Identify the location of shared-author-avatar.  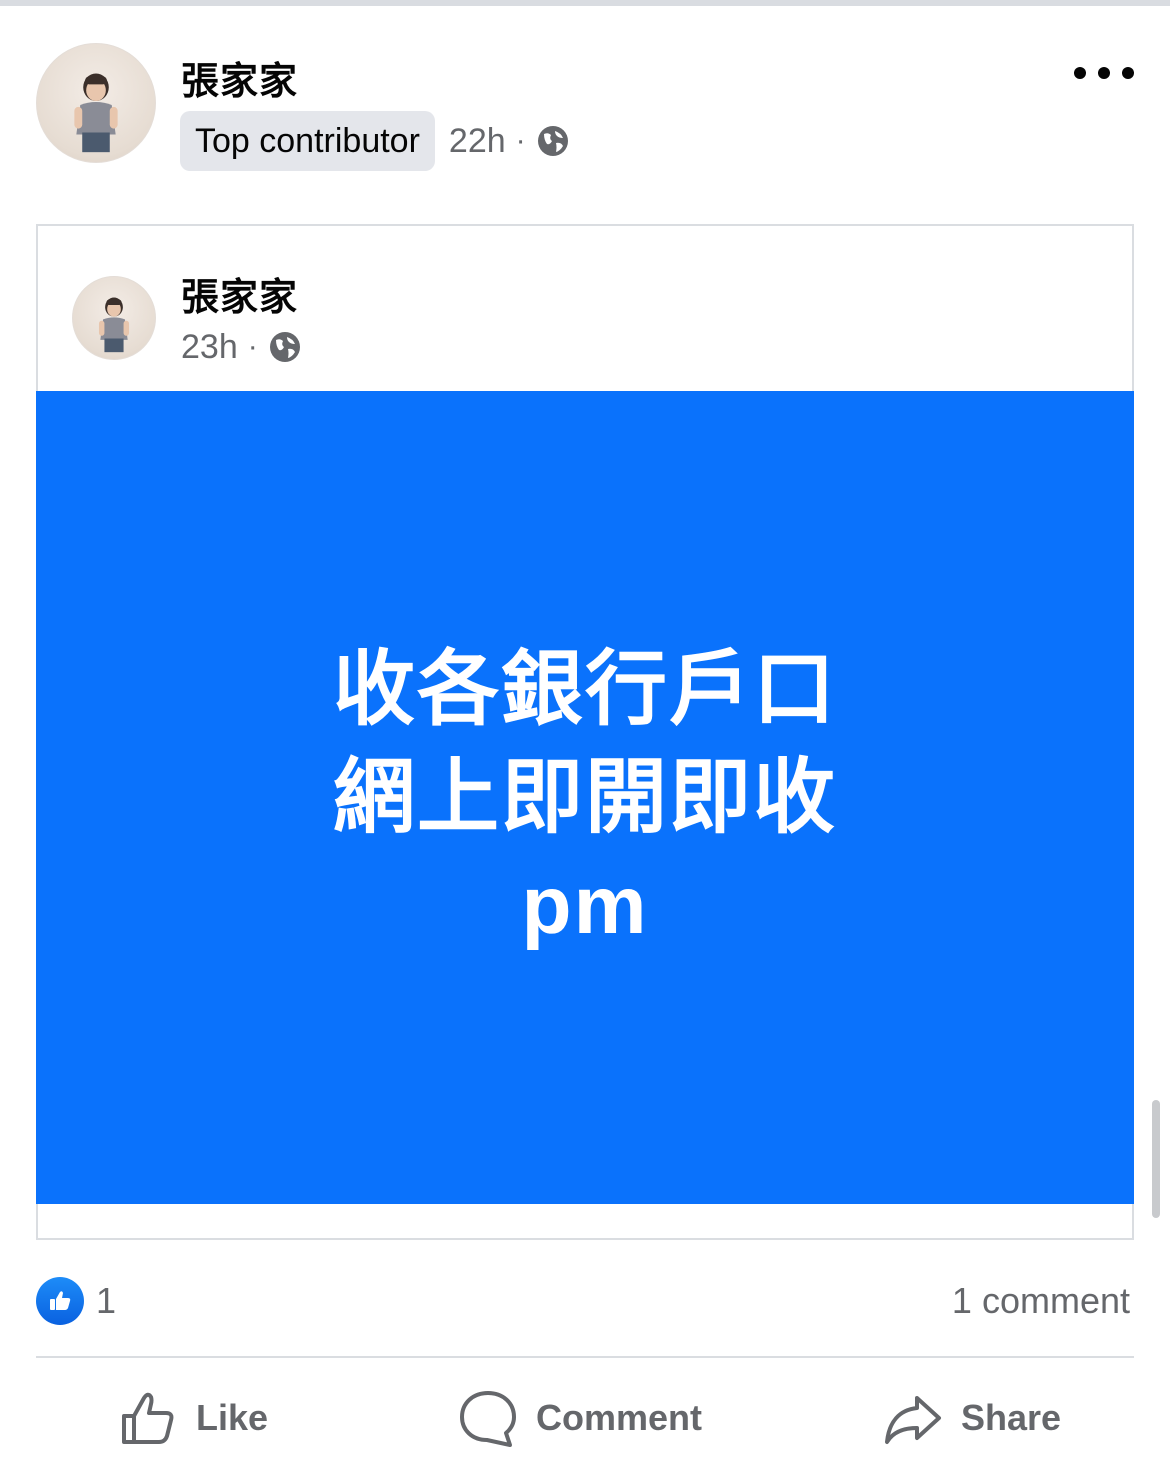
(114, 318).